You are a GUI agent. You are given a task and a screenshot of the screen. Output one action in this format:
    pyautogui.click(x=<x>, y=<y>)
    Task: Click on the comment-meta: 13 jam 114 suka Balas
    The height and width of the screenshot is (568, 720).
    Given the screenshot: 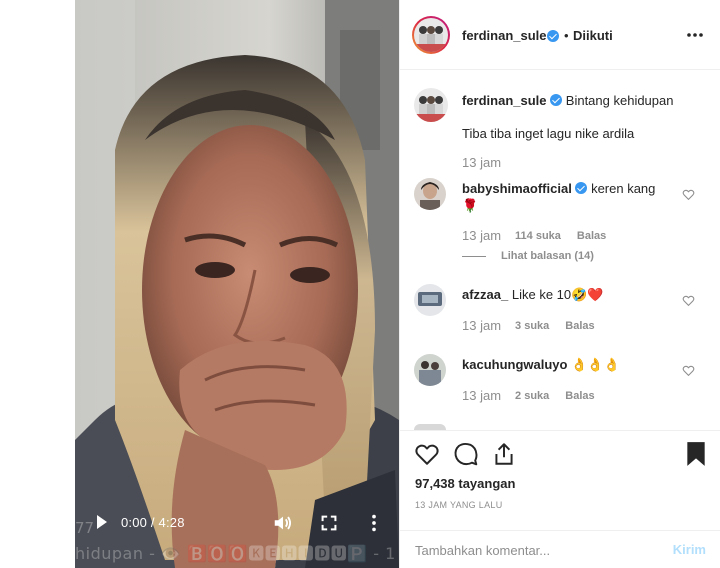 What is the action you would take?
    pyautogui.click(x=534, y=235)
    